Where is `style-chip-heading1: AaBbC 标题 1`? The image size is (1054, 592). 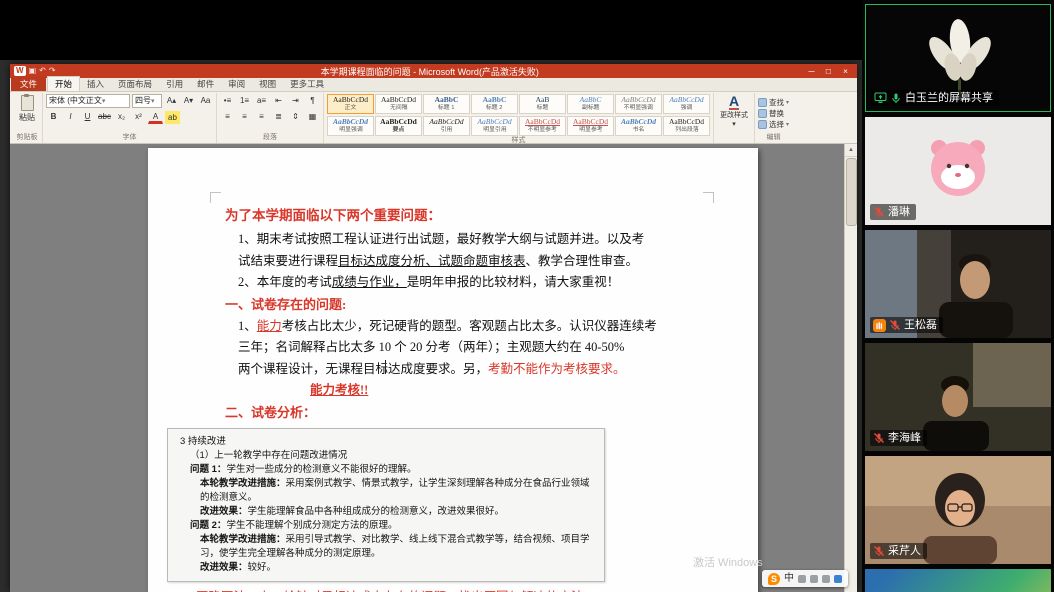 style-chip-heading1: AaBbC 标题 1 is located at coordinates (446, 104).